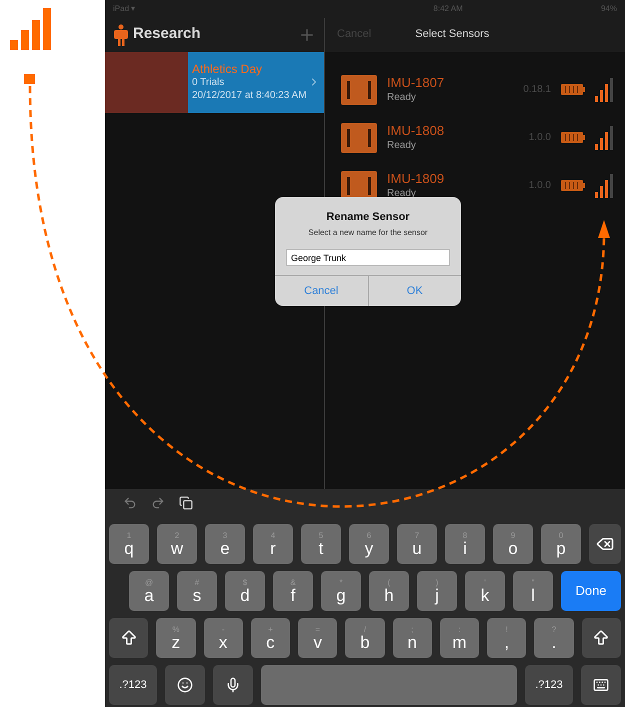  I want to click on redo-icon, so click(158, 503).